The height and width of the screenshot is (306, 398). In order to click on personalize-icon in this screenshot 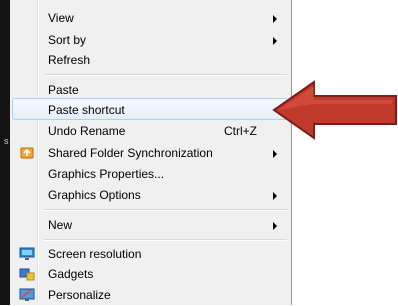, I will do `click(27, 294)`.